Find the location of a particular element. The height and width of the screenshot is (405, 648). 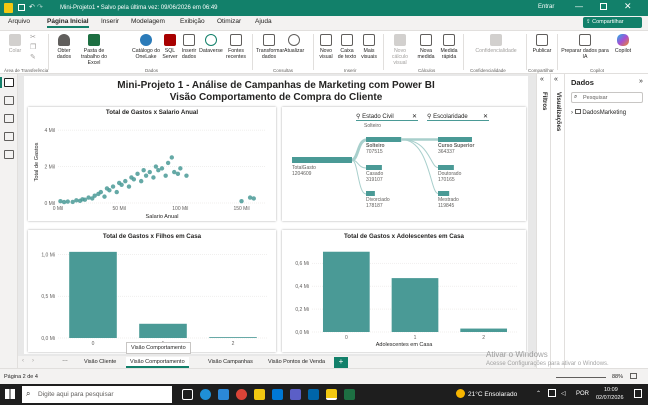

copilot-button: Copilot is located at coordinates (623, 44).